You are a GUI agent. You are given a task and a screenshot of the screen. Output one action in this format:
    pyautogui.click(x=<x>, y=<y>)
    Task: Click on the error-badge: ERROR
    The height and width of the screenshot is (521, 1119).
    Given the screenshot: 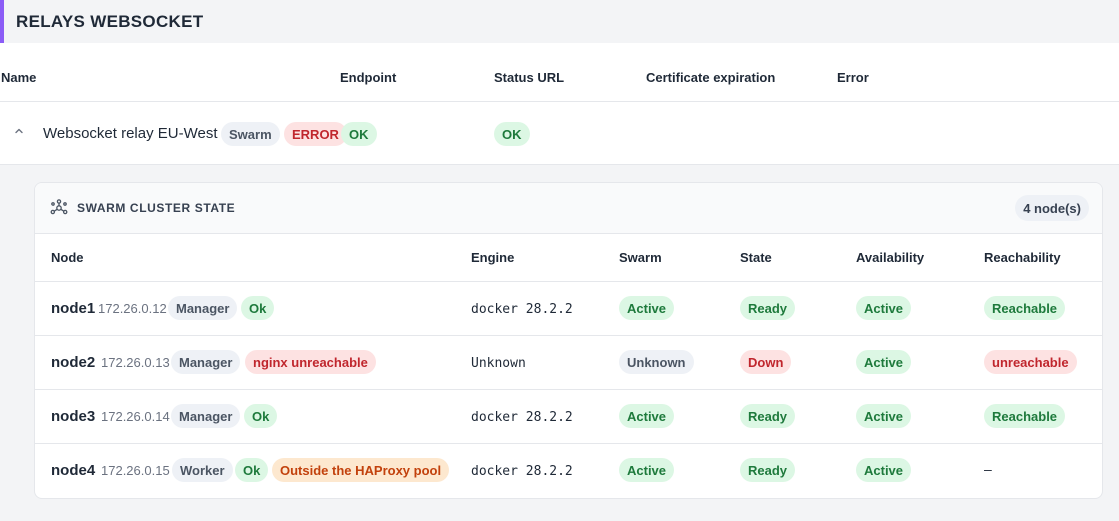 What is the action you would take?
    pyautogui.click(x=315, y=134)
    